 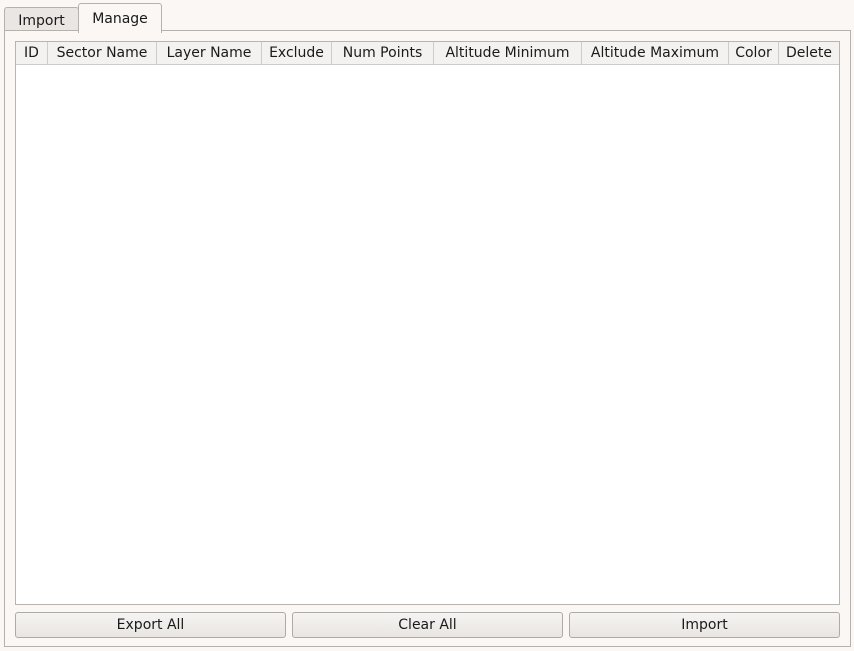 I want to click on column-header-exclude: Exclude, so click(x=297, y=53).